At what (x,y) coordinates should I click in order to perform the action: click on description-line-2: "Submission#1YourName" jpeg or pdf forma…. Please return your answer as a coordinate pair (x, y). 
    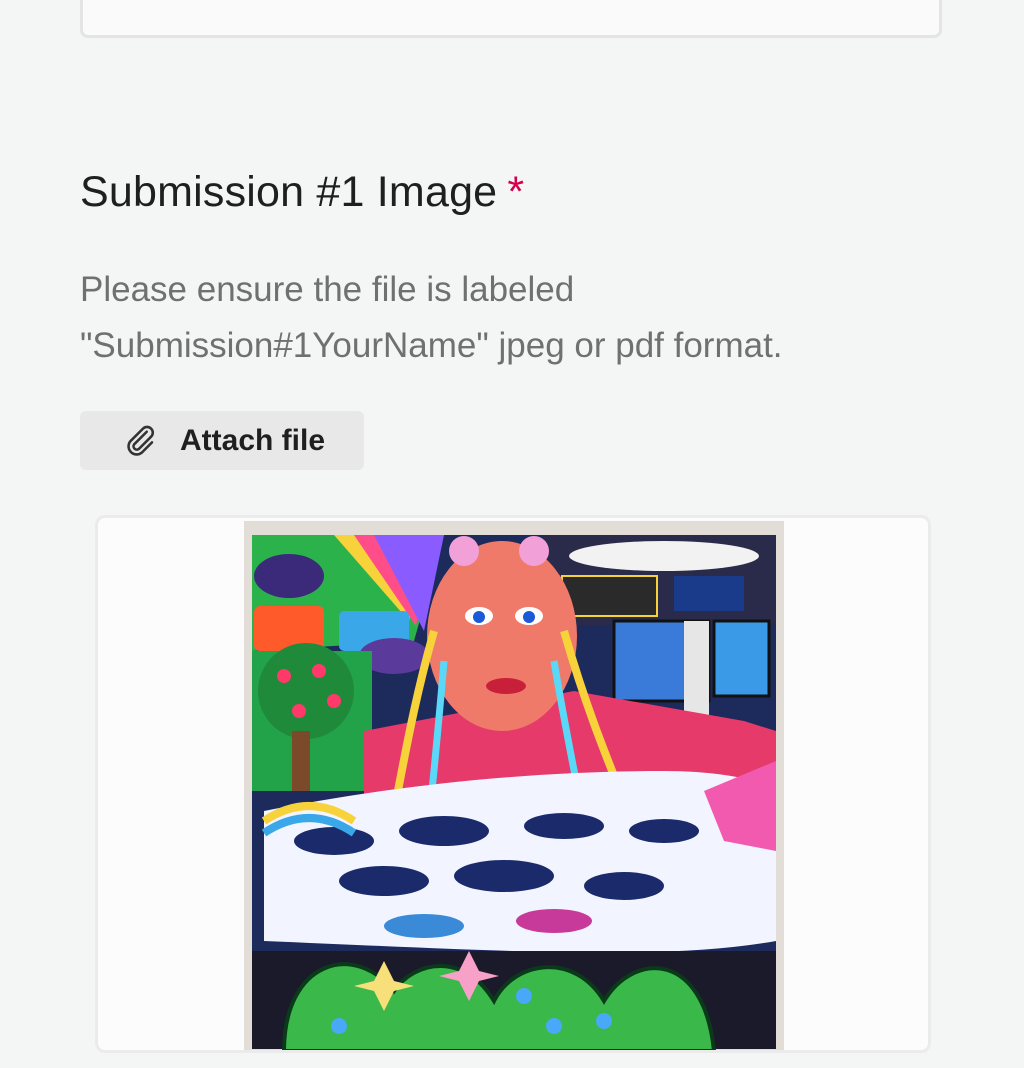
    Looking at the image, I should click on (431, 345).